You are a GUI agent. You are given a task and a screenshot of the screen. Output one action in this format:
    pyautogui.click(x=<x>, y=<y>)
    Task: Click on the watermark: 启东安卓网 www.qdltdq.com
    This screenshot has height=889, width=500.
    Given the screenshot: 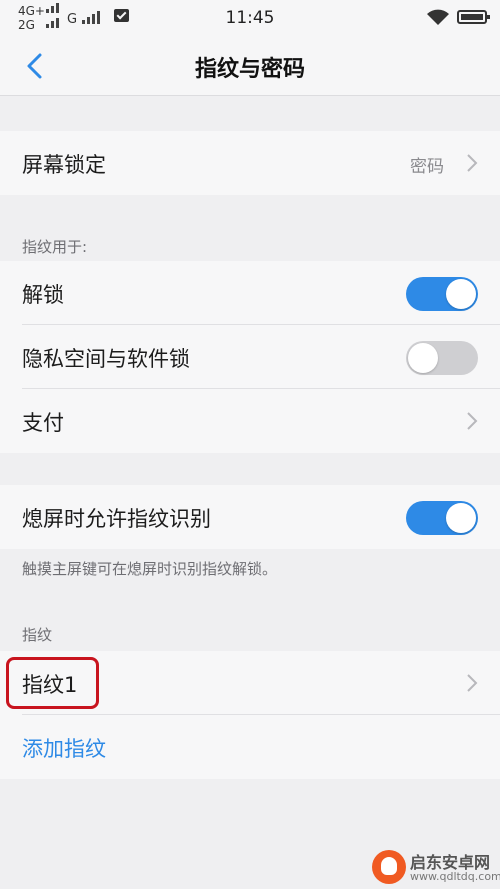 What is the action you would take?
    pyautogui.click(x=435, y=867)
    